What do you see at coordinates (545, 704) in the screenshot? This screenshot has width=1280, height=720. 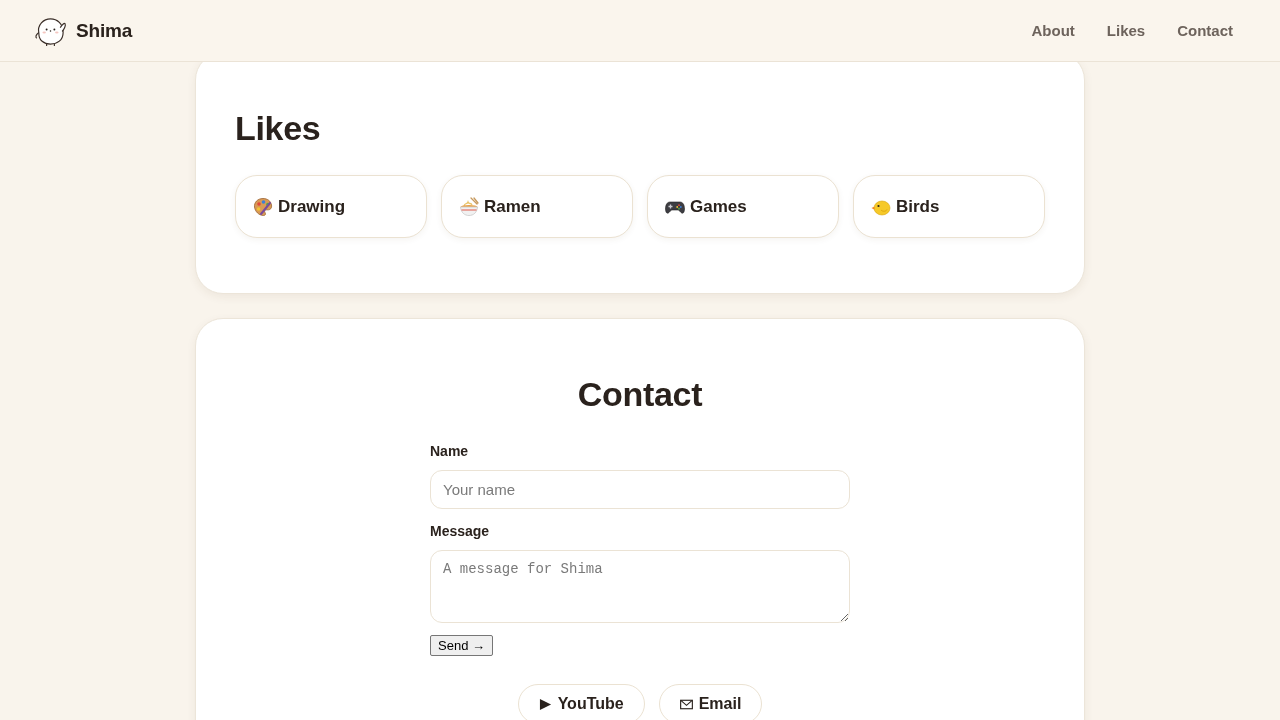 I see `play-icon` at bounding box center [545, 704].